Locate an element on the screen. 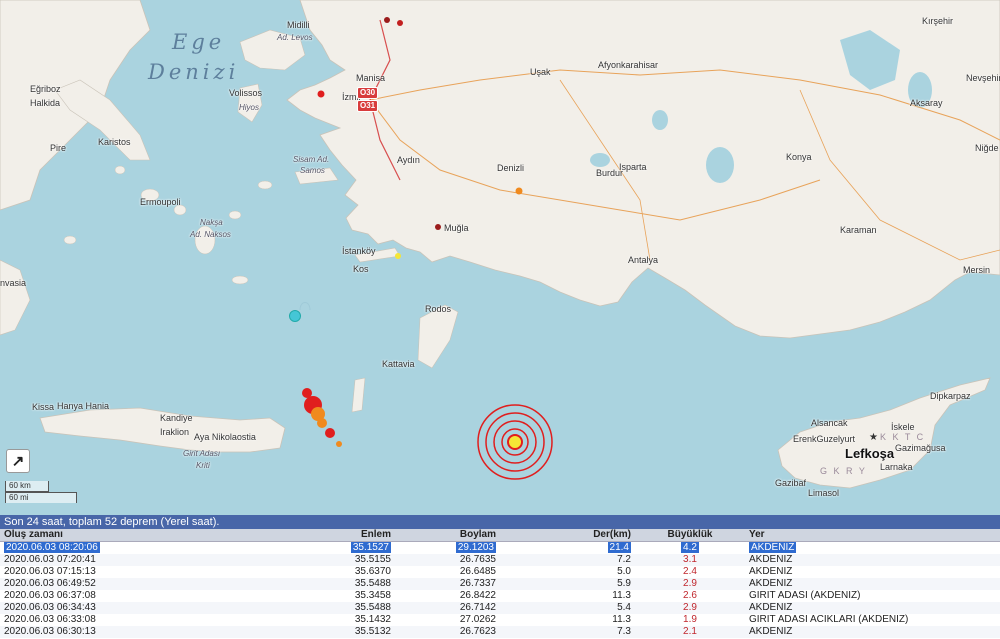 The image size is (1000, 639). column-header-depth: Der(km) is located at coordinates (567, 535).